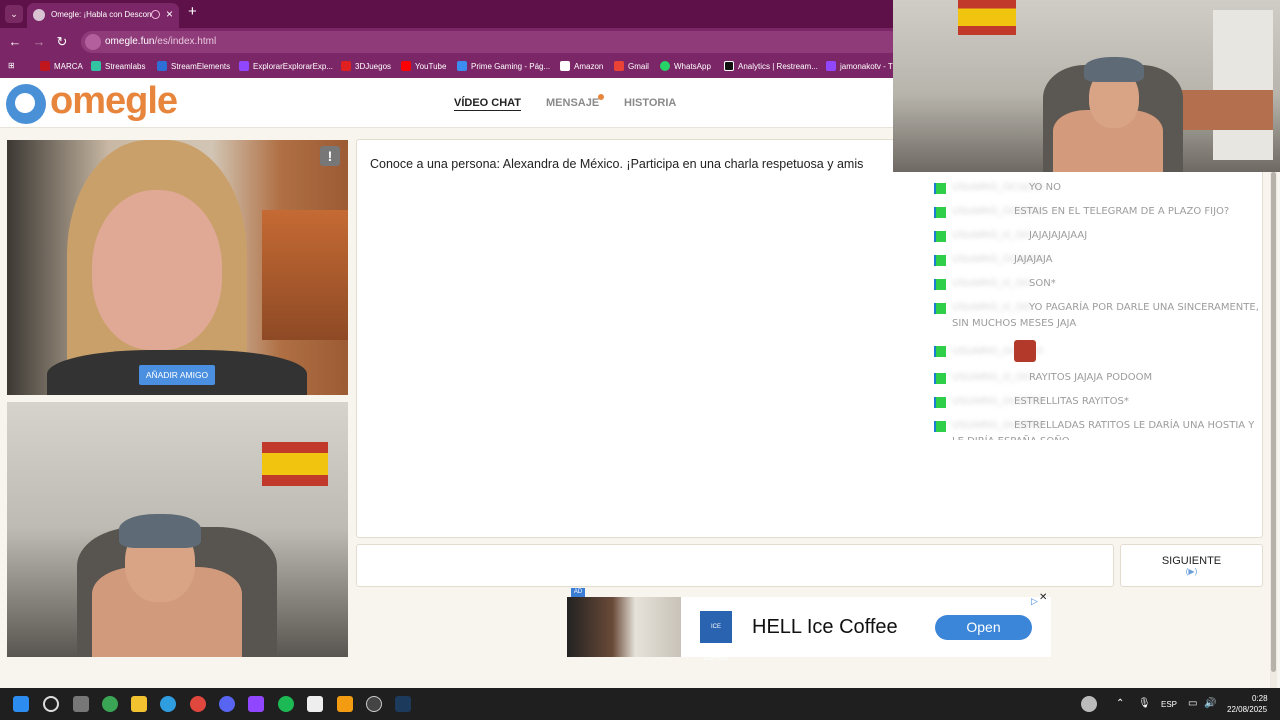 This screenshot has height=720, width=1280. What do you see at coordinates (619, 66) in the screenshot?
I see `gmail-icon` at bounding box center [619, 66].